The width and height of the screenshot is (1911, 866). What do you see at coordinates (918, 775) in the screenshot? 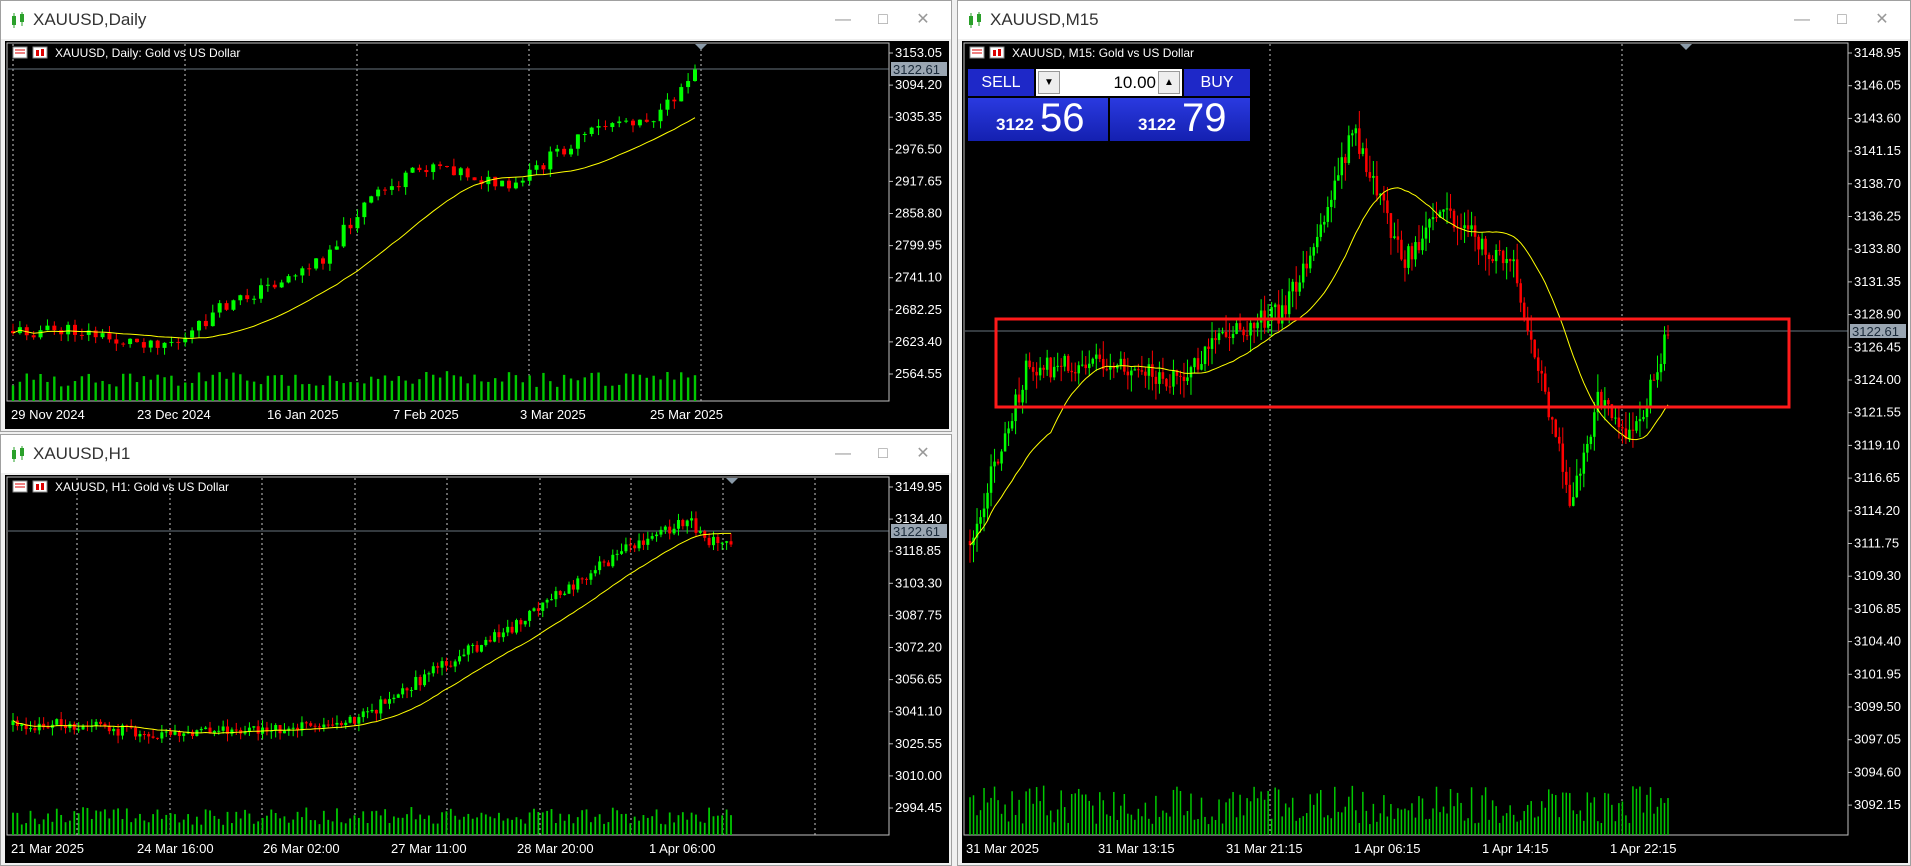
I see `price-axis-label: 3010.00` at bounding box center [918, 775].